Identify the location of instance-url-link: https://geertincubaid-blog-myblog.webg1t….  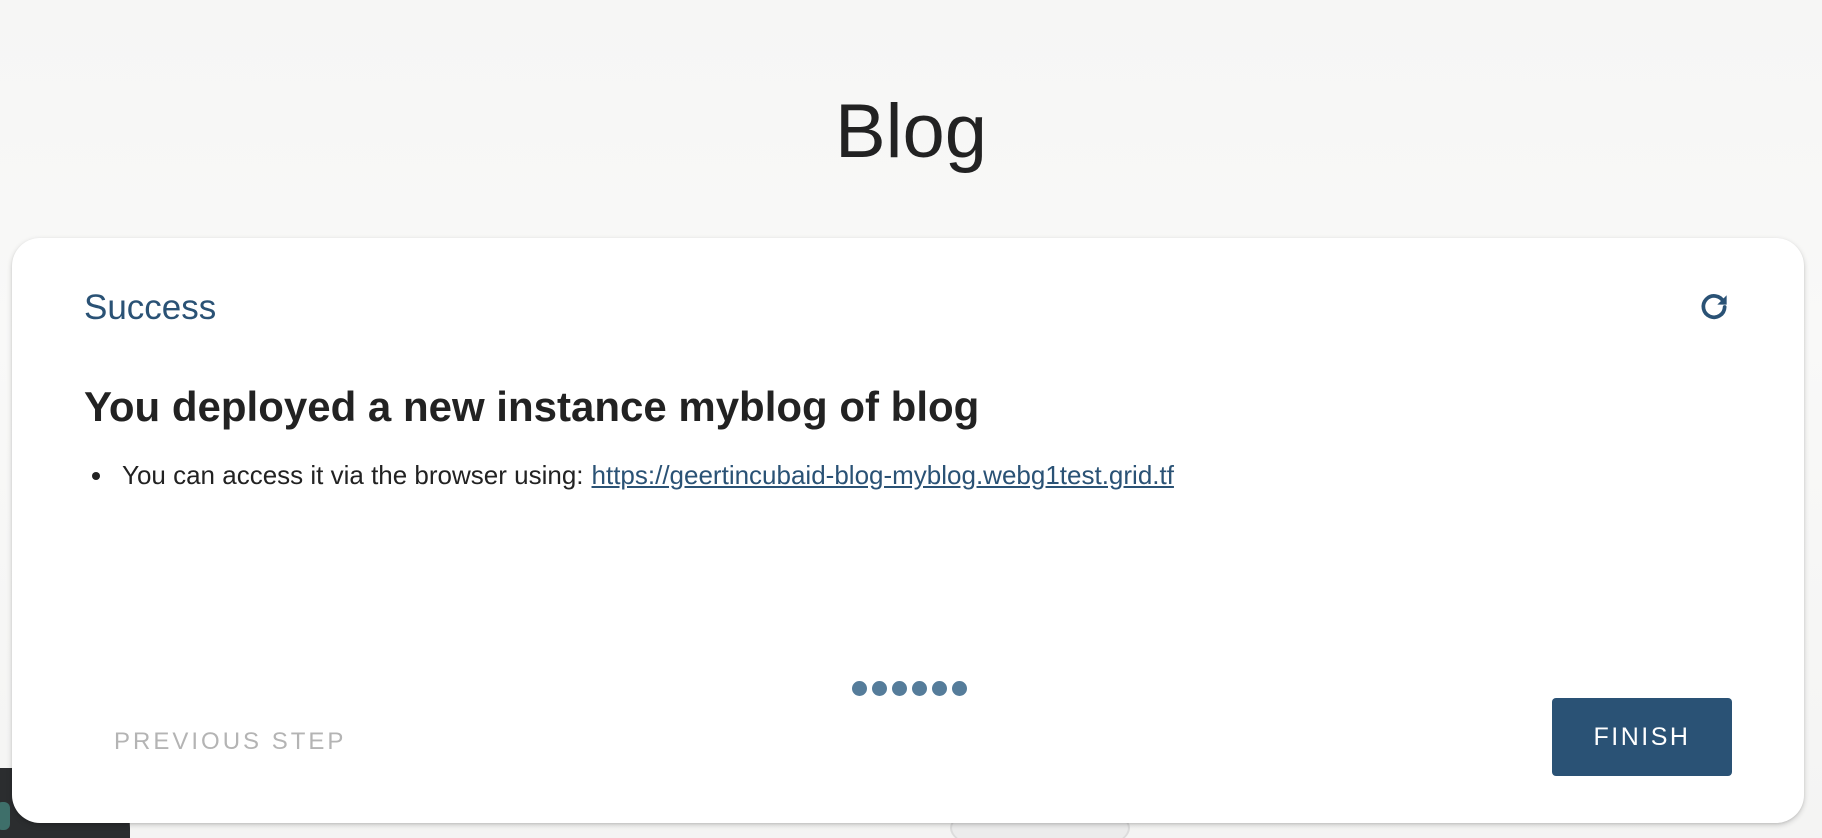
(883, 475).